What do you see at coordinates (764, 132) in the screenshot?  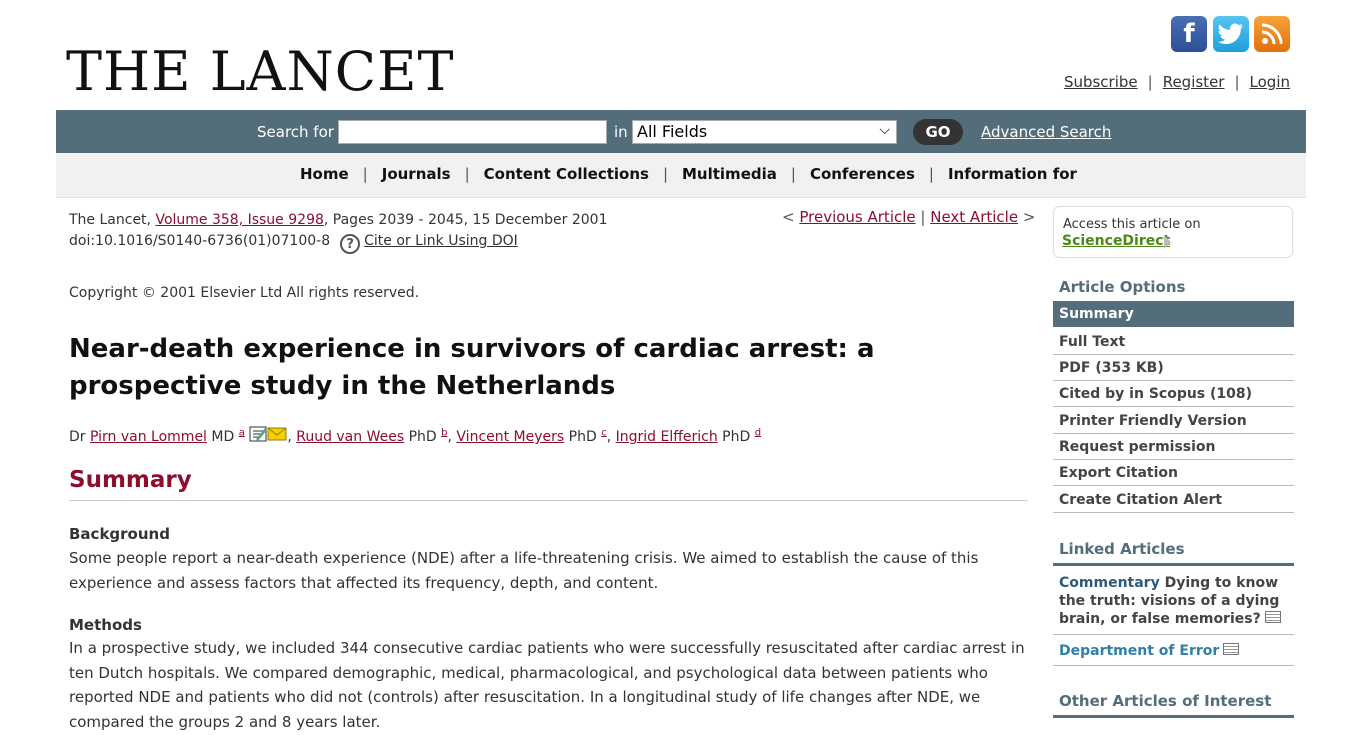 I see `search-field-select: All Fields ⌵` at bounding box center [764, 132].